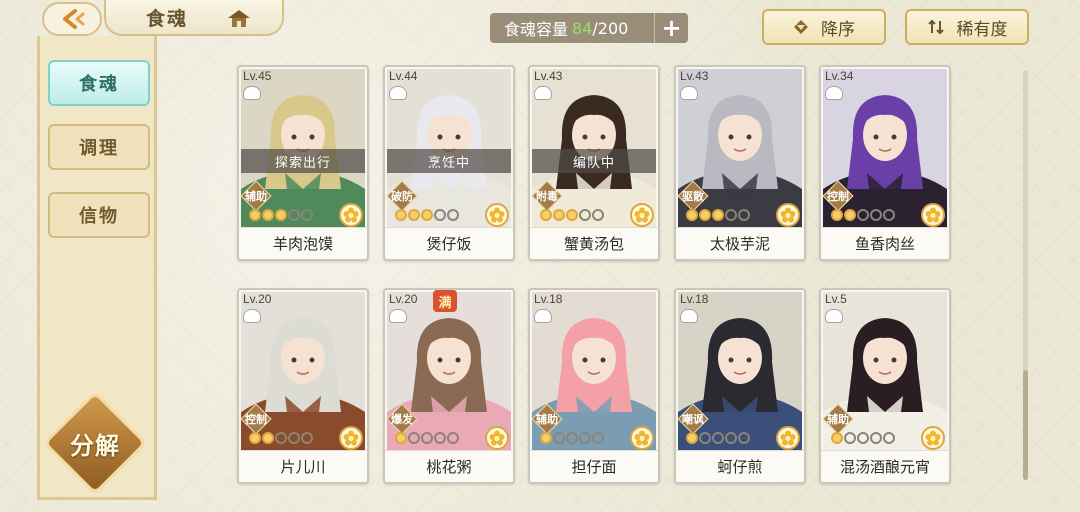  What do you see at coordinates (740, 466) in the screenshot?
I see `card-name: 蚵仔煎` at bounding box center [740, 466].